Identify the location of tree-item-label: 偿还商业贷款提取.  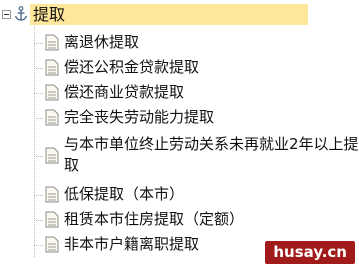
(124, 92).